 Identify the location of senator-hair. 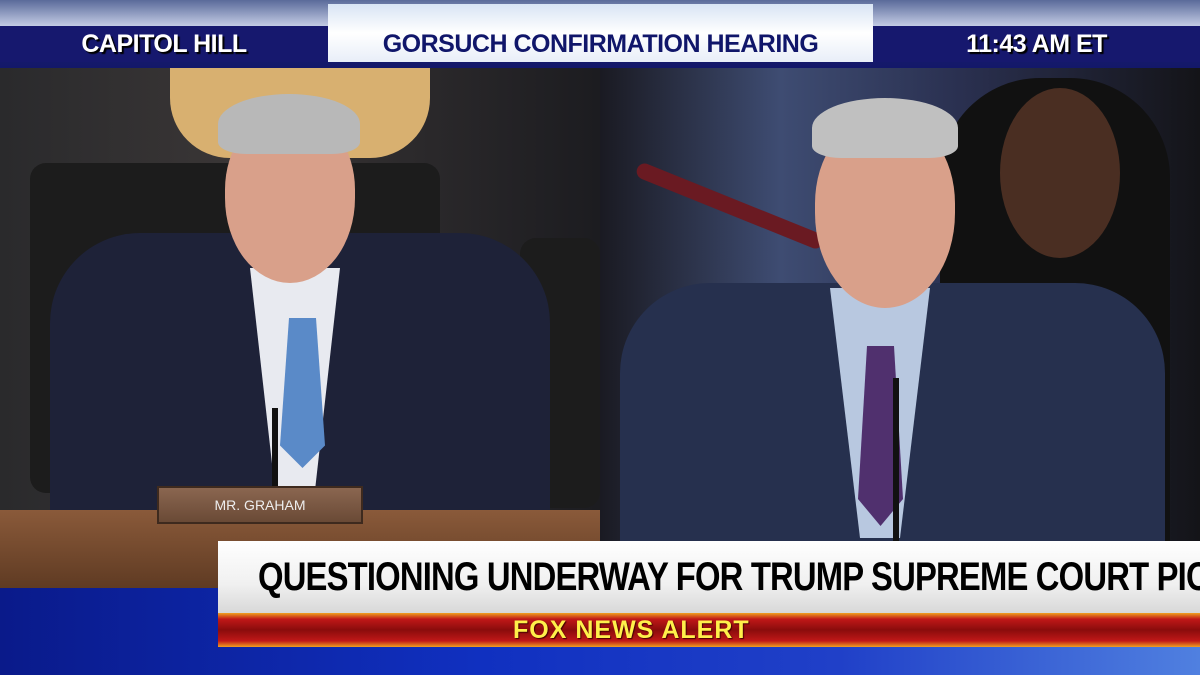
(289, 124).